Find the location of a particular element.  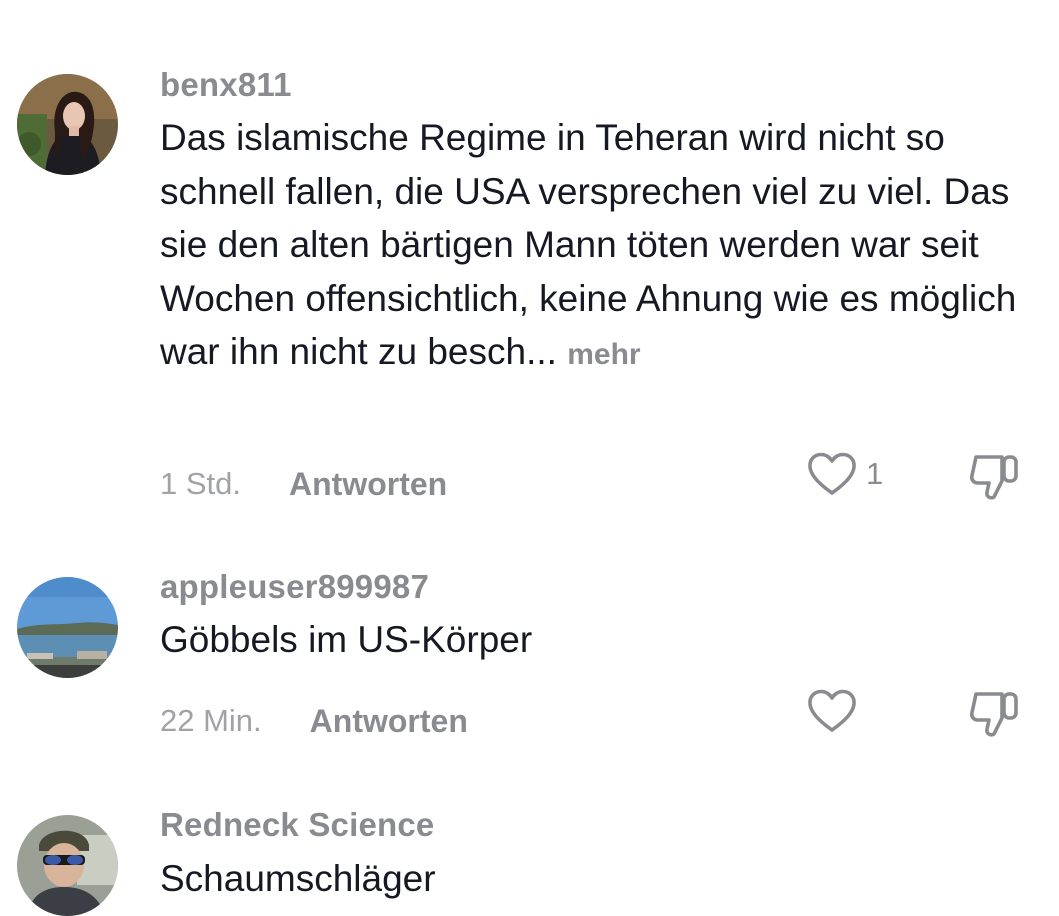

like-button is located at coordinates (832, 711).